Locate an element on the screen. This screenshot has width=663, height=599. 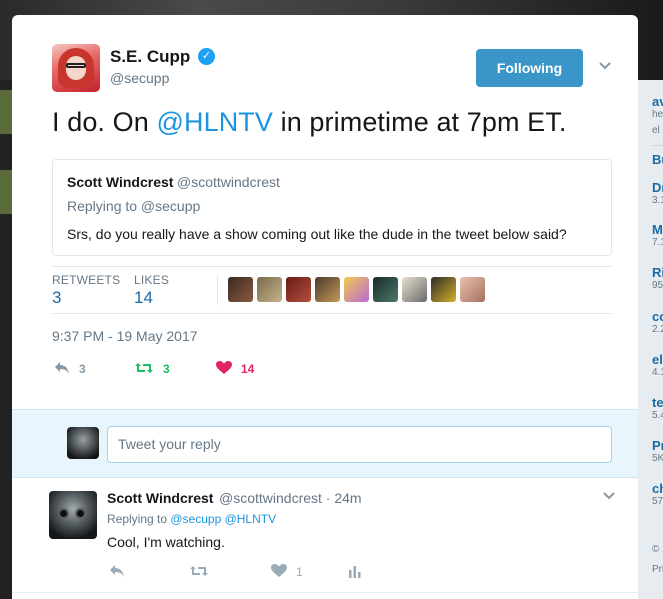
replying-mentions-link: @secupp @HLNTV is located at coordinates (223, 519).